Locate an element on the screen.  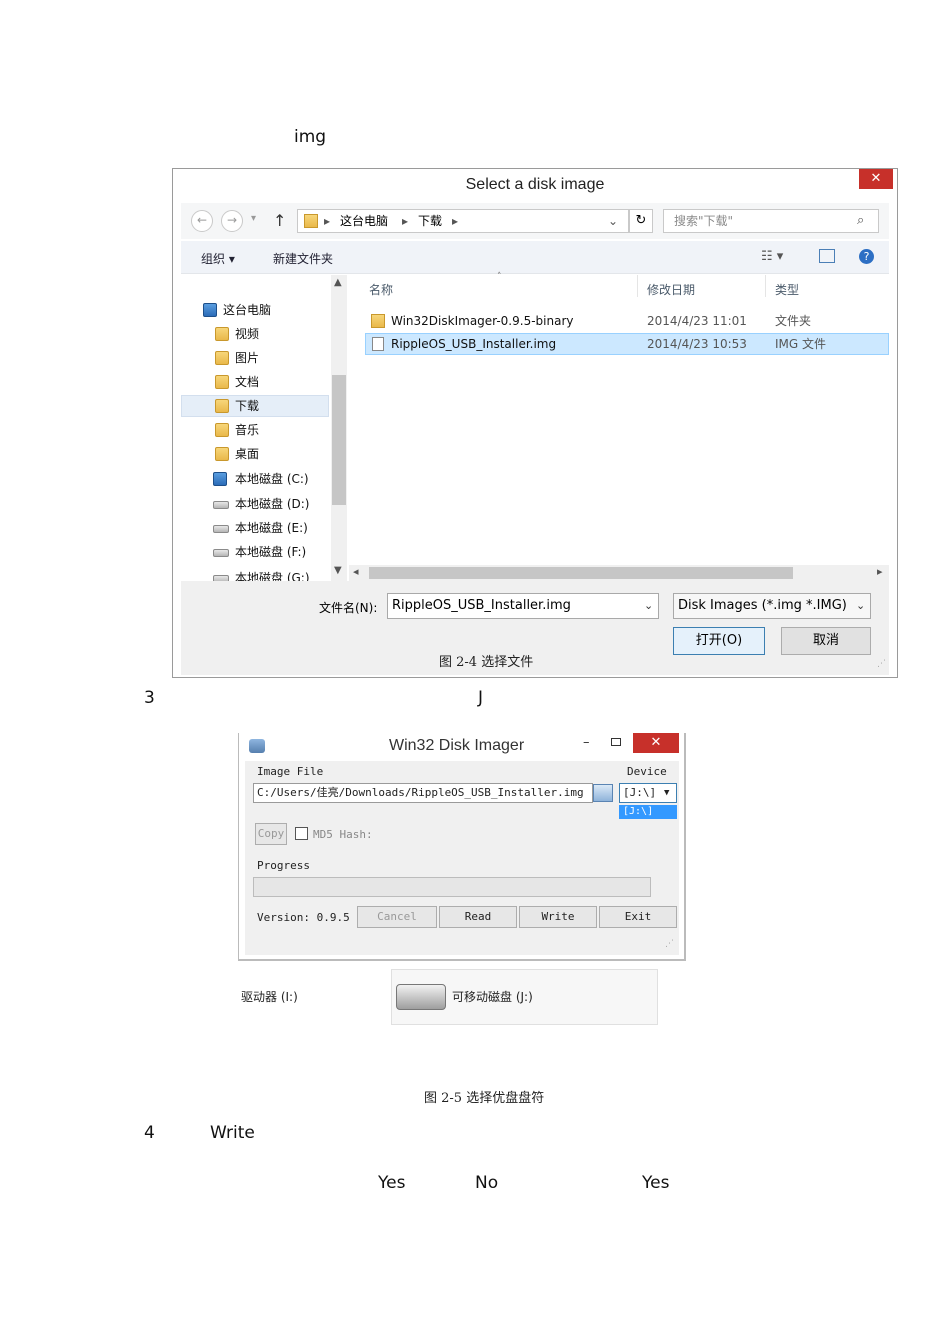
drive-letter-text: J is located at coordinates (481, 698).